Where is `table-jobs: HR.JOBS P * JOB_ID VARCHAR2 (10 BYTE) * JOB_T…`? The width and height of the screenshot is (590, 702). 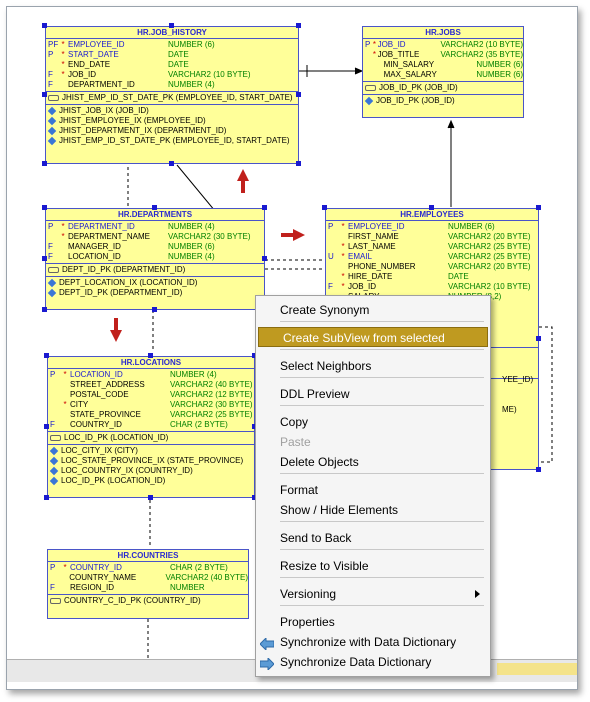 table-jobs: HR.JOBS P * JOB_ID VARCHAR2 (10 BYTE) * JOB_T… is located at coordinates (443, 72).